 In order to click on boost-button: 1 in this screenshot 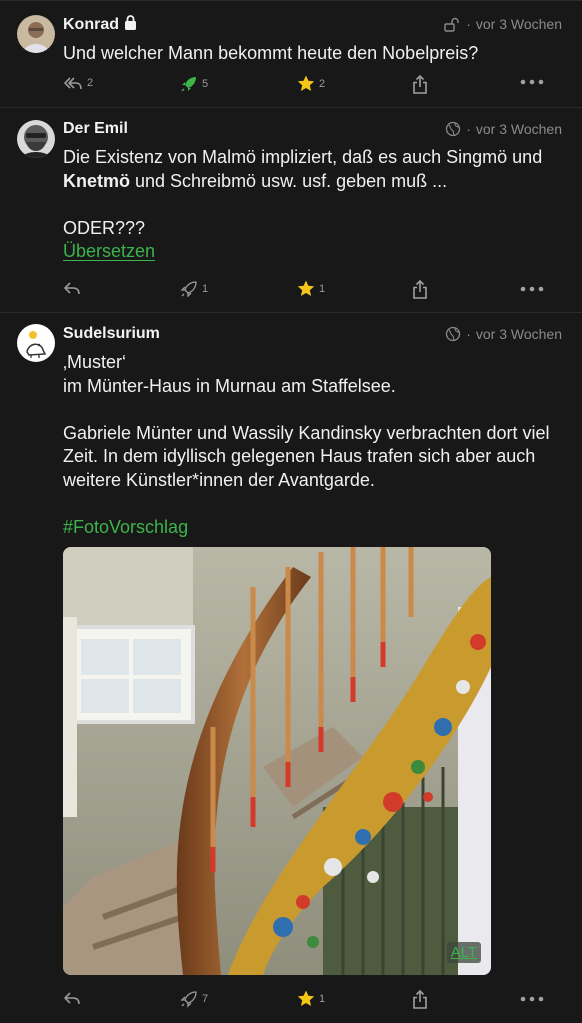, I will do `click(194, 289)`.